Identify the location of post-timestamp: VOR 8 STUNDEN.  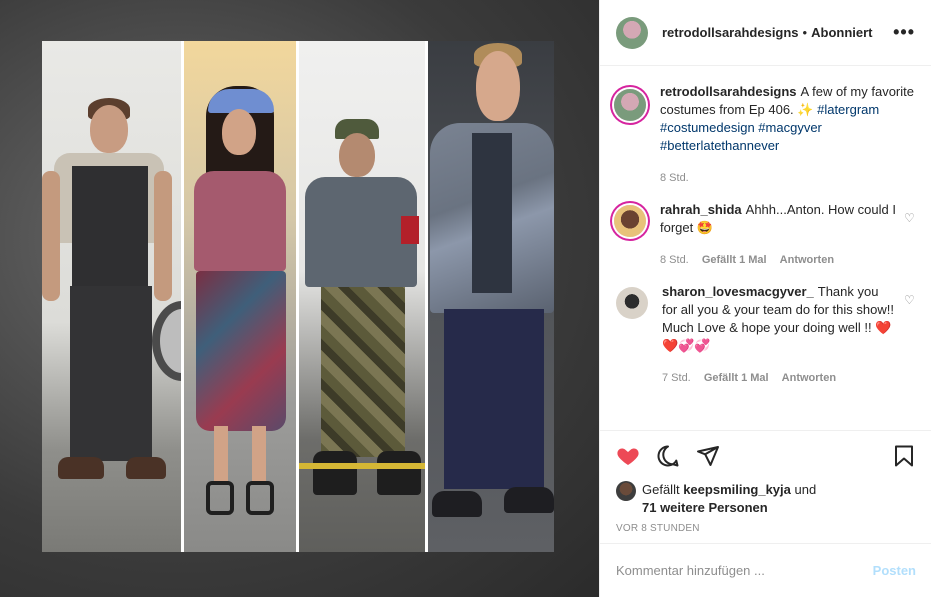
(766, 528).